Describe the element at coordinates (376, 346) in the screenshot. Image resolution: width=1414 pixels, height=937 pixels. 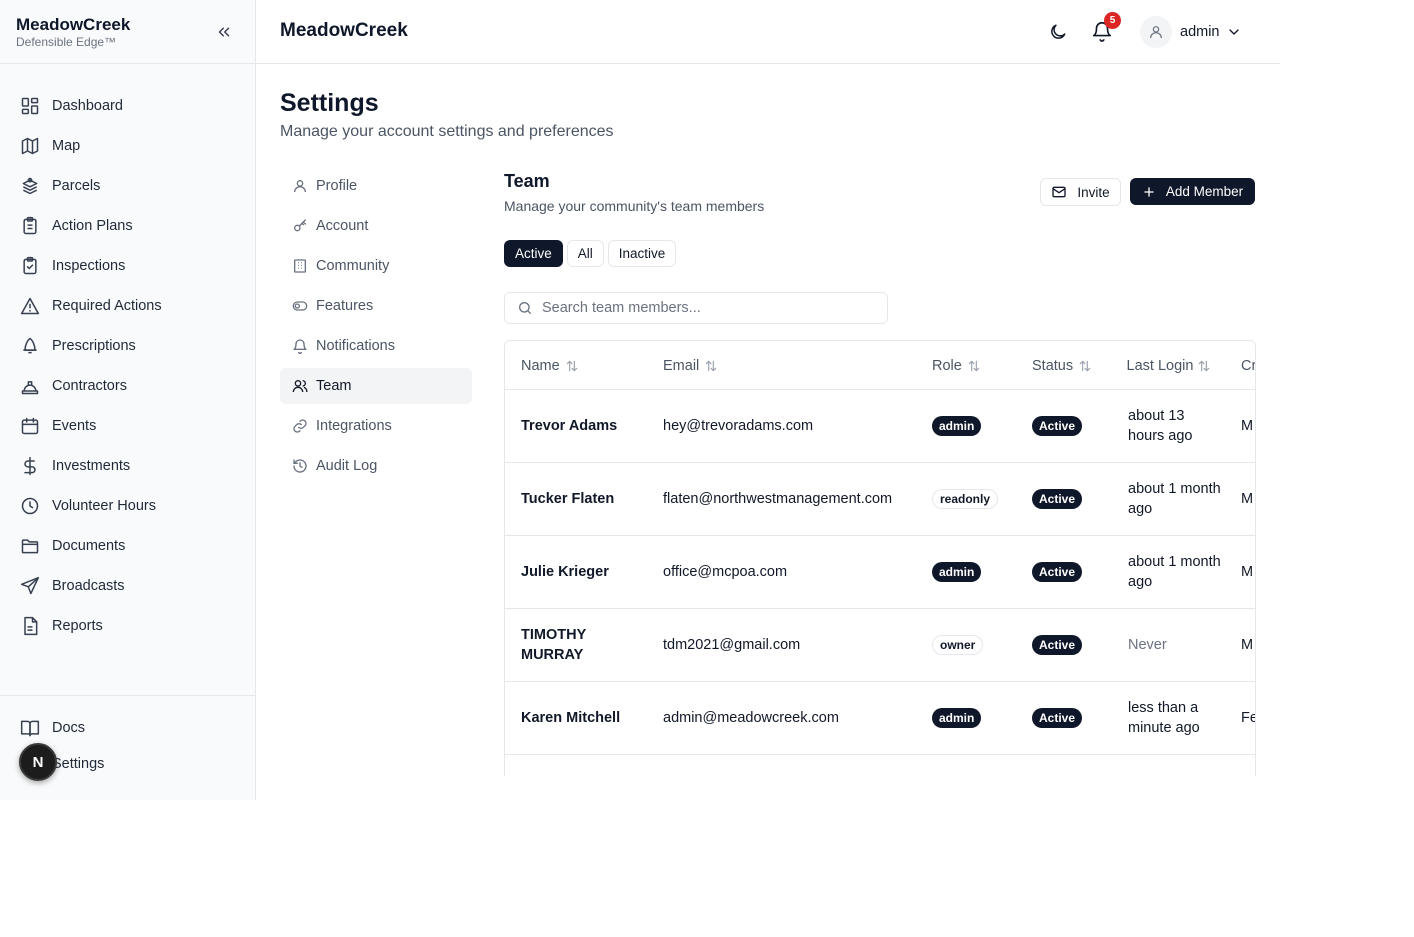
I see `settings-tab-notifications: Notifications` at that location.